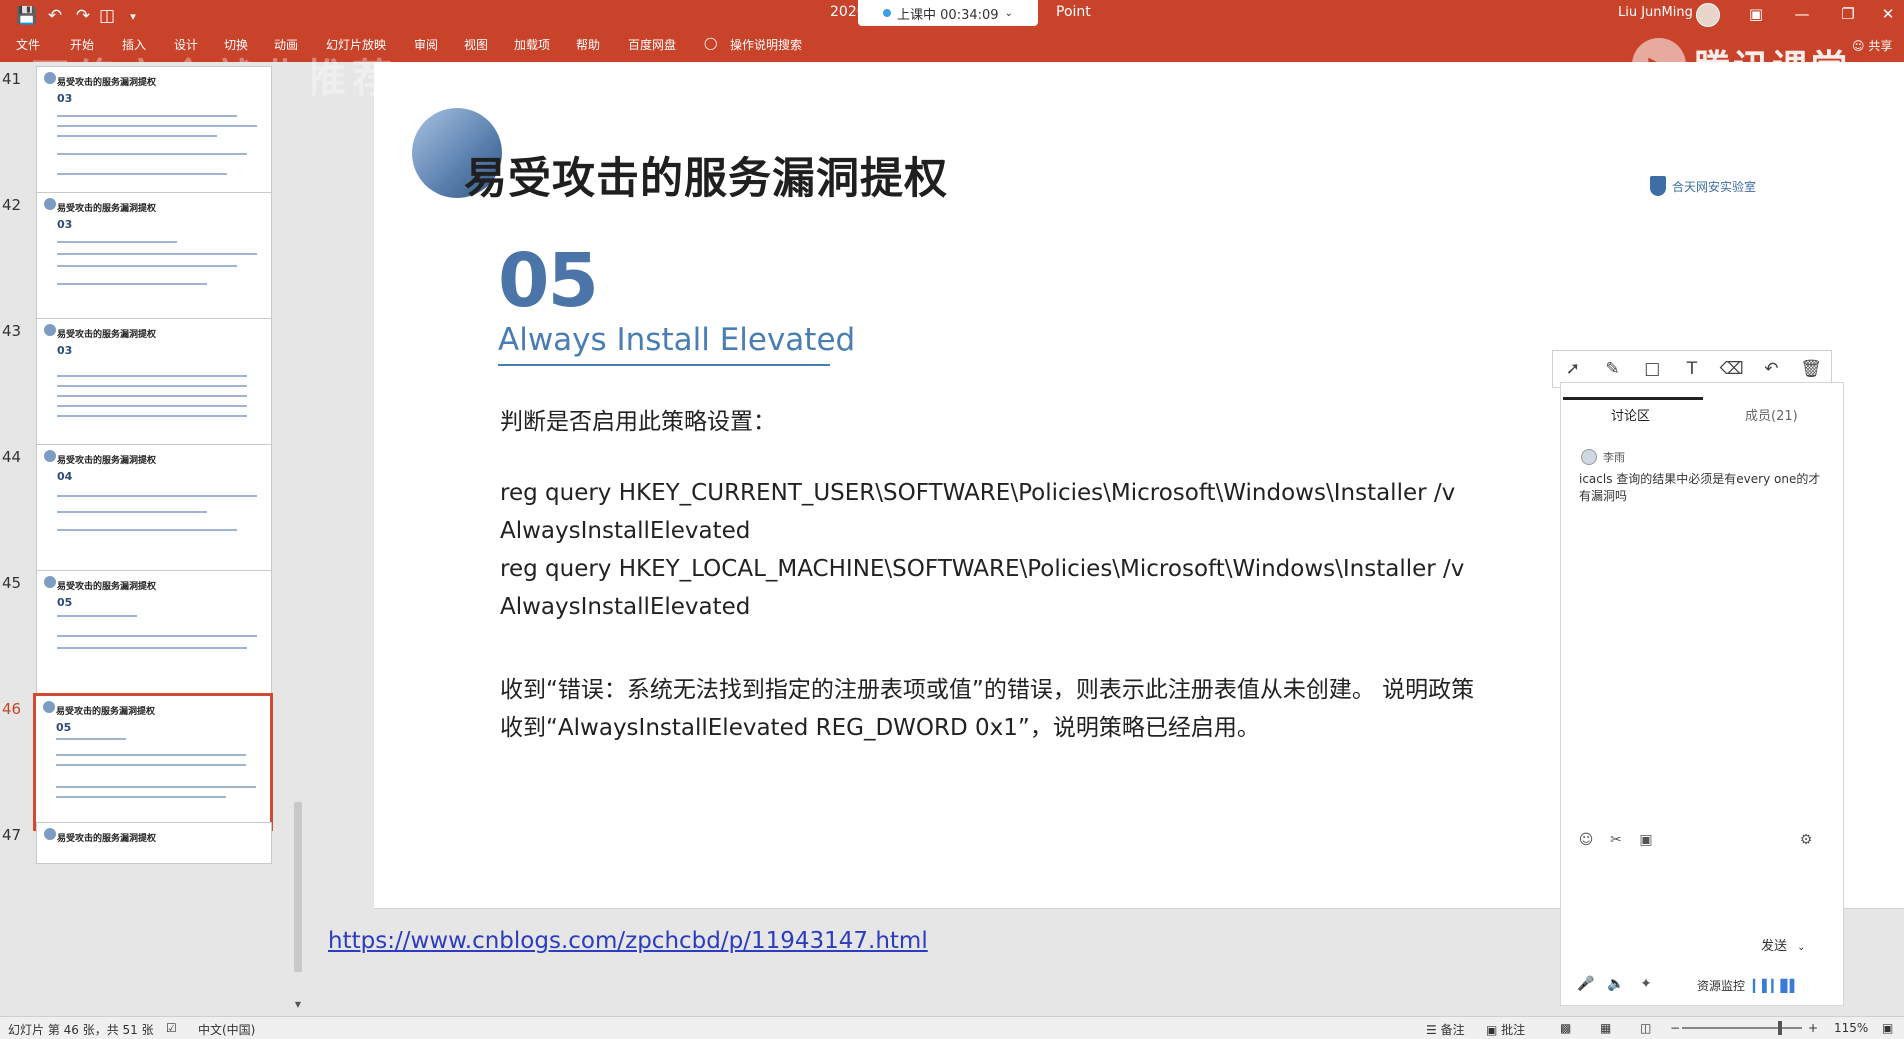  I want to click on zoom-slider-thumb, so click(1780, 1028).